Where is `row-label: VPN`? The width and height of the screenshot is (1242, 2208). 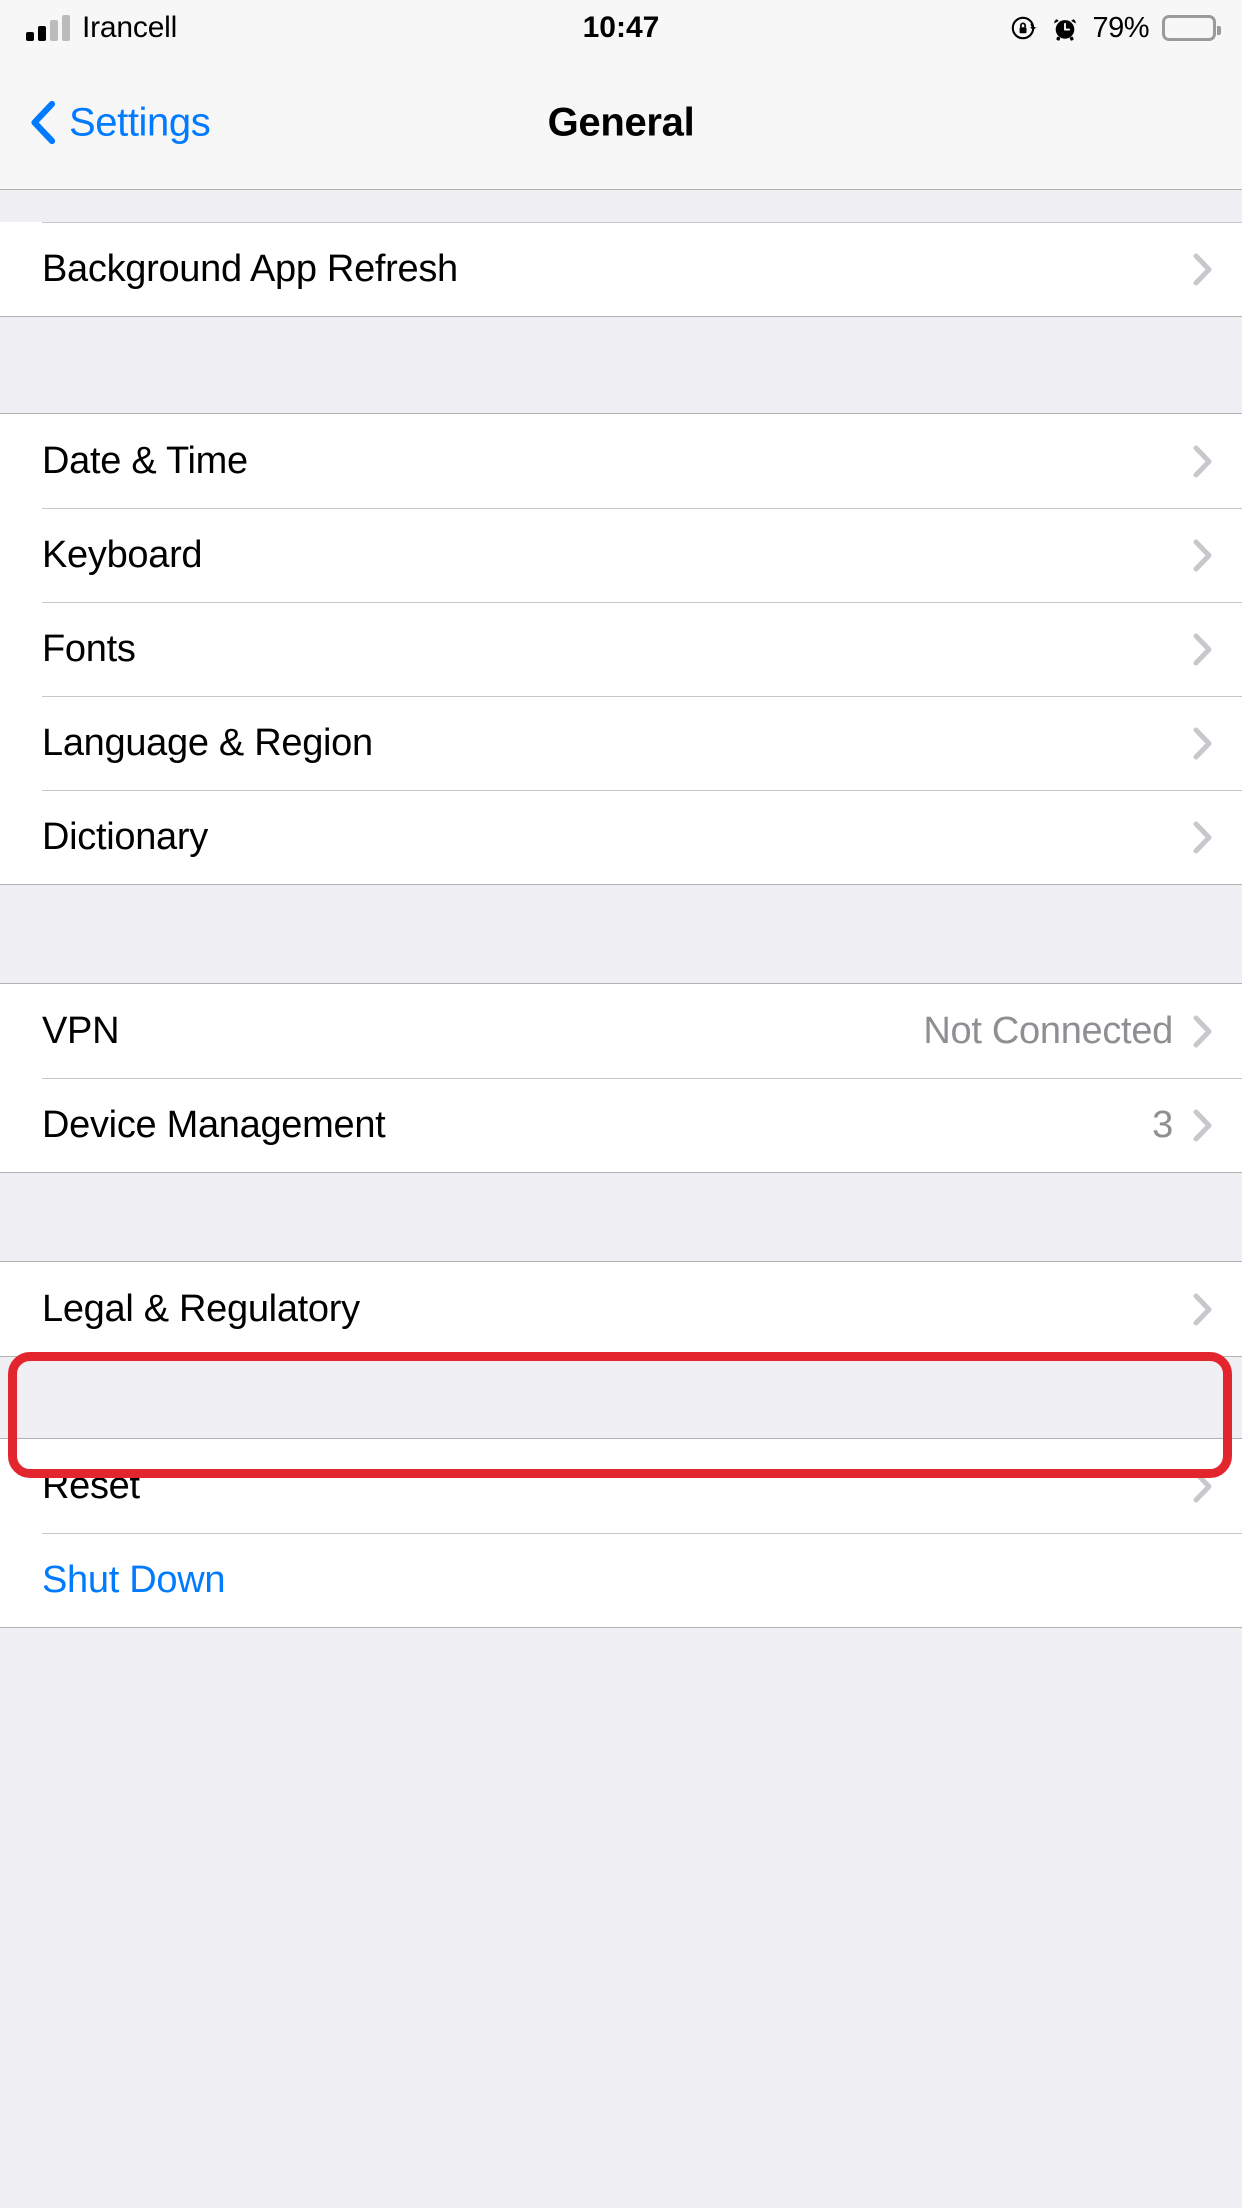 row-label: VPN is located at coordinates (81, 1031).